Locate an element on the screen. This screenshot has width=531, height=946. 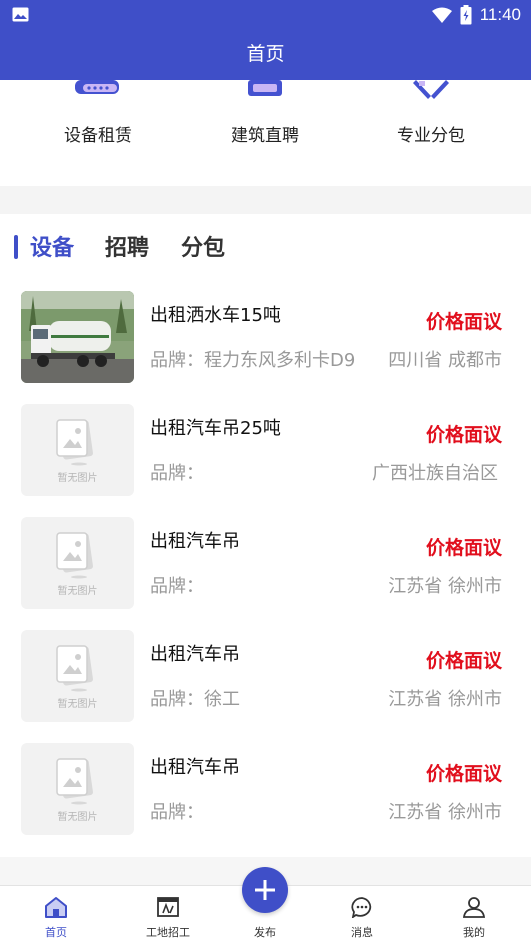
active-tab-indicator is located at coordinates (16, 247).